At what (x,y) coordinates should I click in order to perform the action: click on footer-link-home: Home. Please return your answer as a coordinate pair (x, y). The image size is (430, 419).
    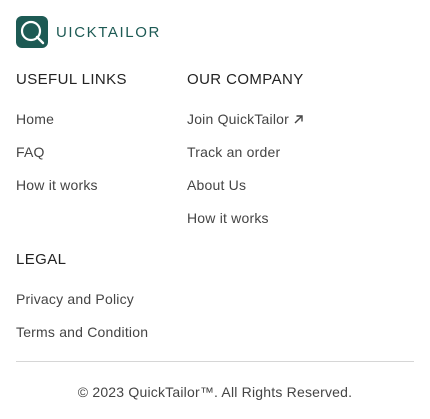
    Looking at the image, I should click on (35, 119).